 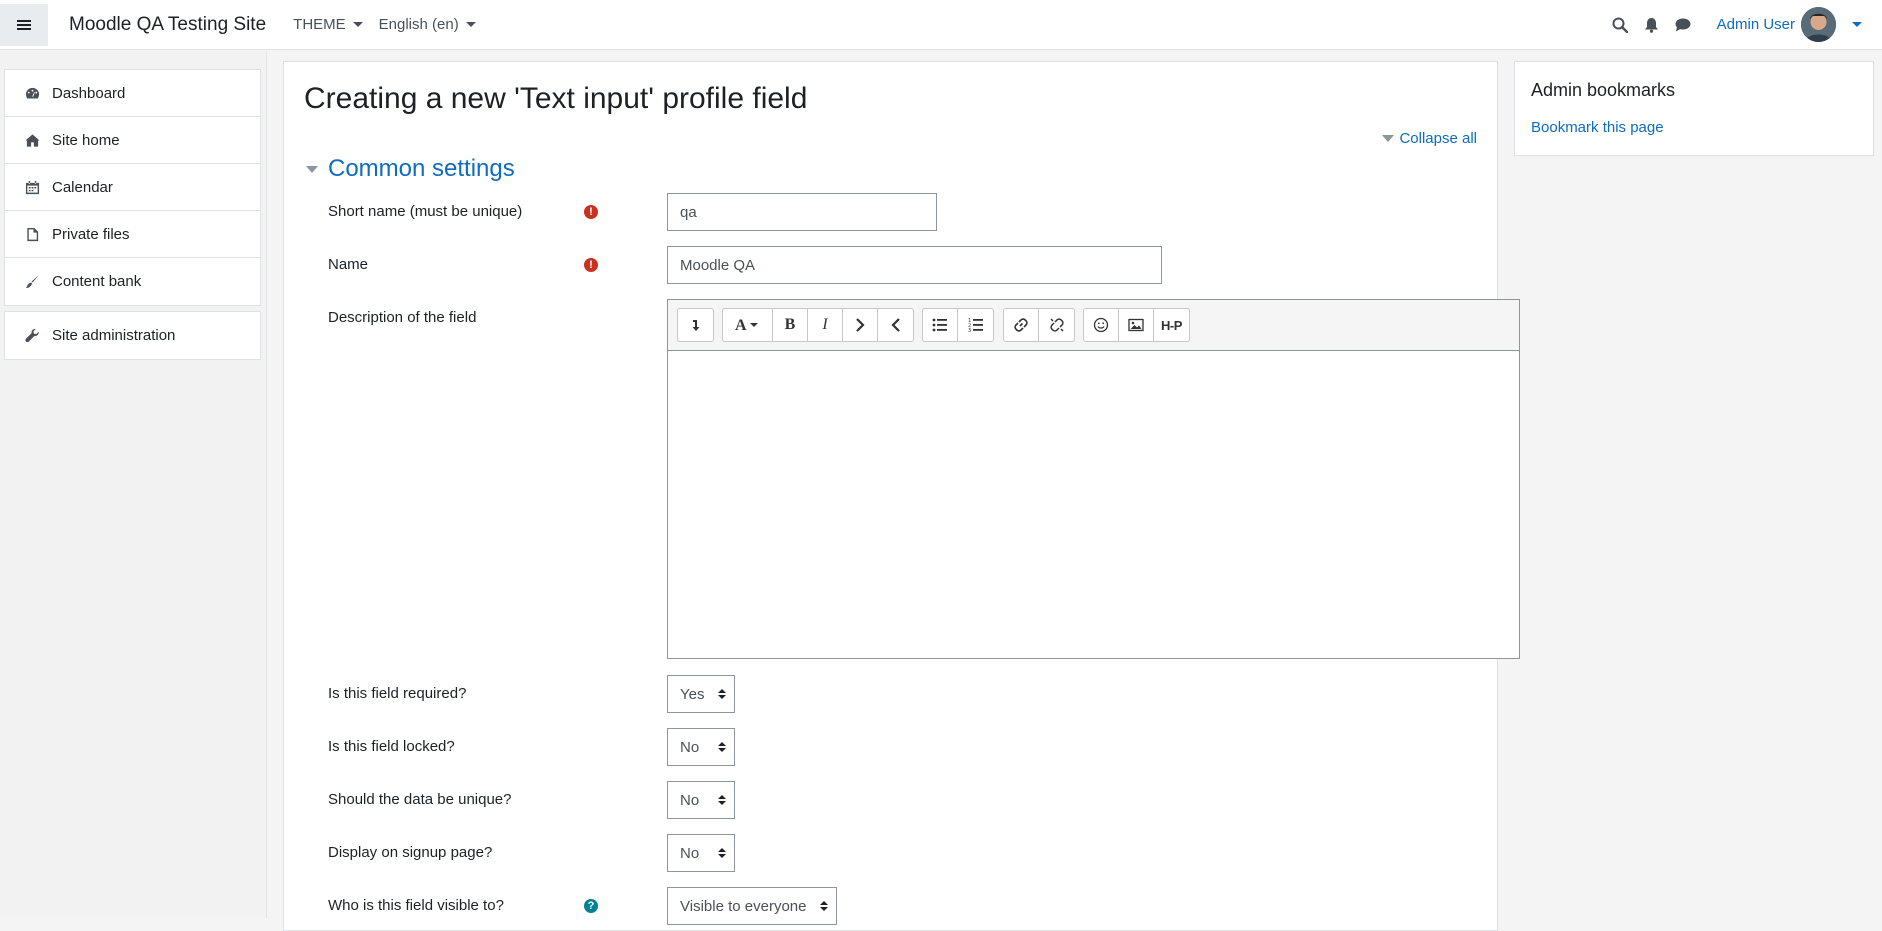 I want to click on editor-toolbar: A B I 1 2 3 H-P, so click(x=1093, y=325).